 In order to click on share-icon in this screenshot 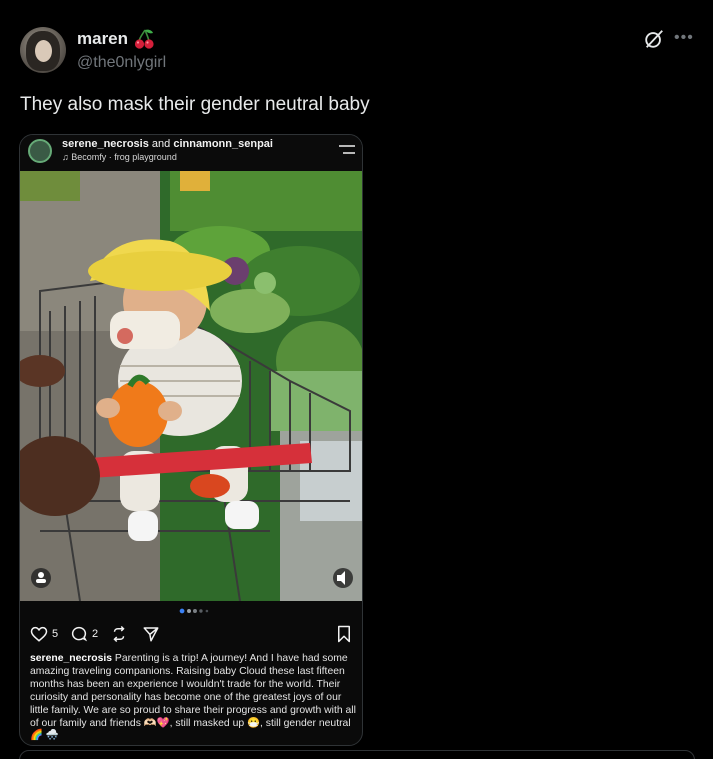, I will do `click(151, 634)`.